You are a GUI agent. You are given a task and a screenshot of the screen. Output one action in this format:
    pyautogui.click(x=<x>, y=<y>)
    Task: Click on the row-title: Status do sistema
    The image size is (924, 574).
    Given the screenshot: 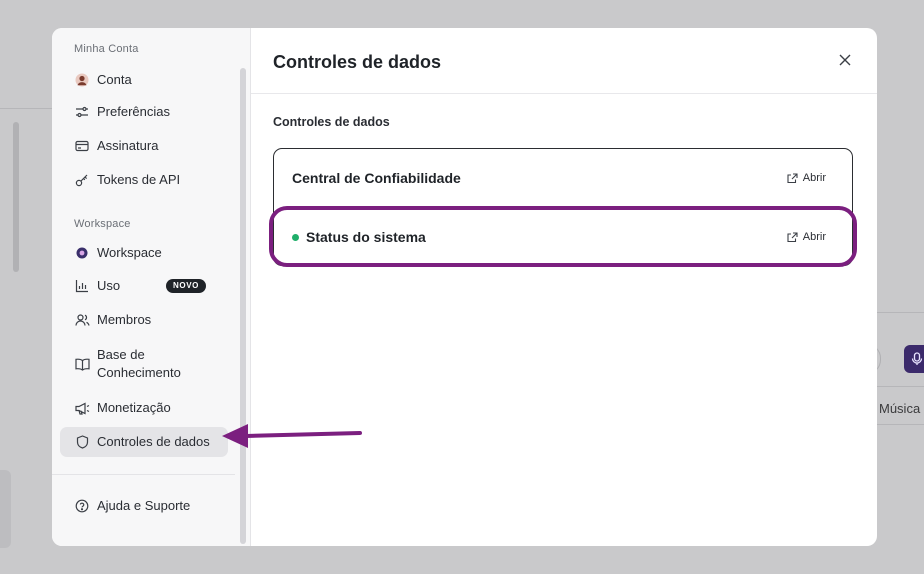 What is the action you would take?
    pyautogui.click(x=366, y=237)
    